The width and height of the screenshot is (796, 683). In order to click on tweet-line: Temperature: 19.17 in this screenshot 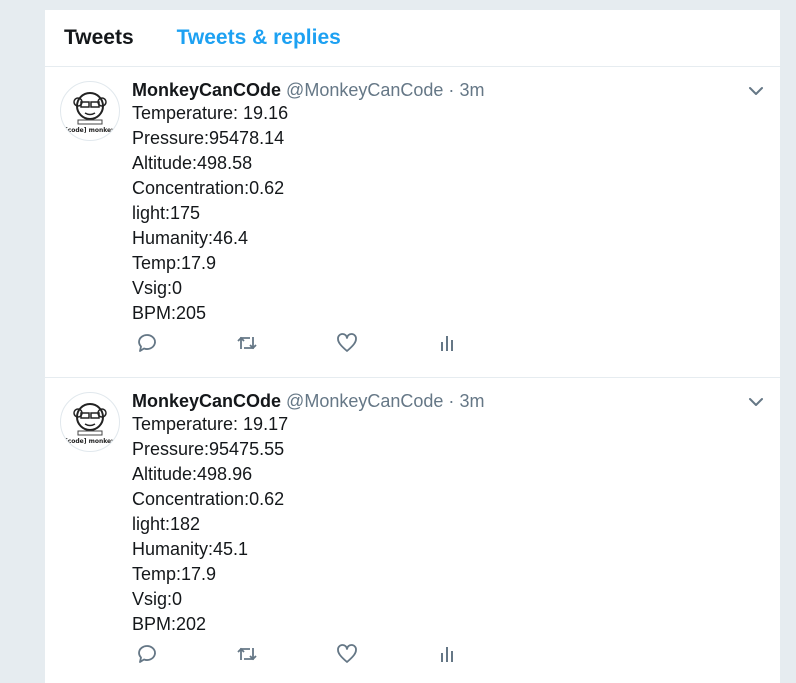, I will do `click(210, 424)`.